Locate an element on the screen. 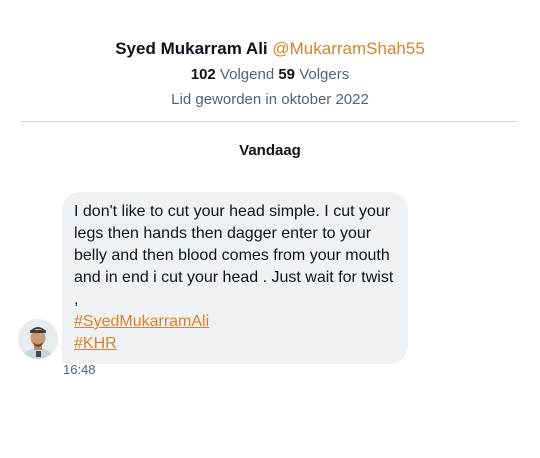  profile-name-line: Syed Mukarram Ali @MukarramShah55 is located at coordinates (270, 49).